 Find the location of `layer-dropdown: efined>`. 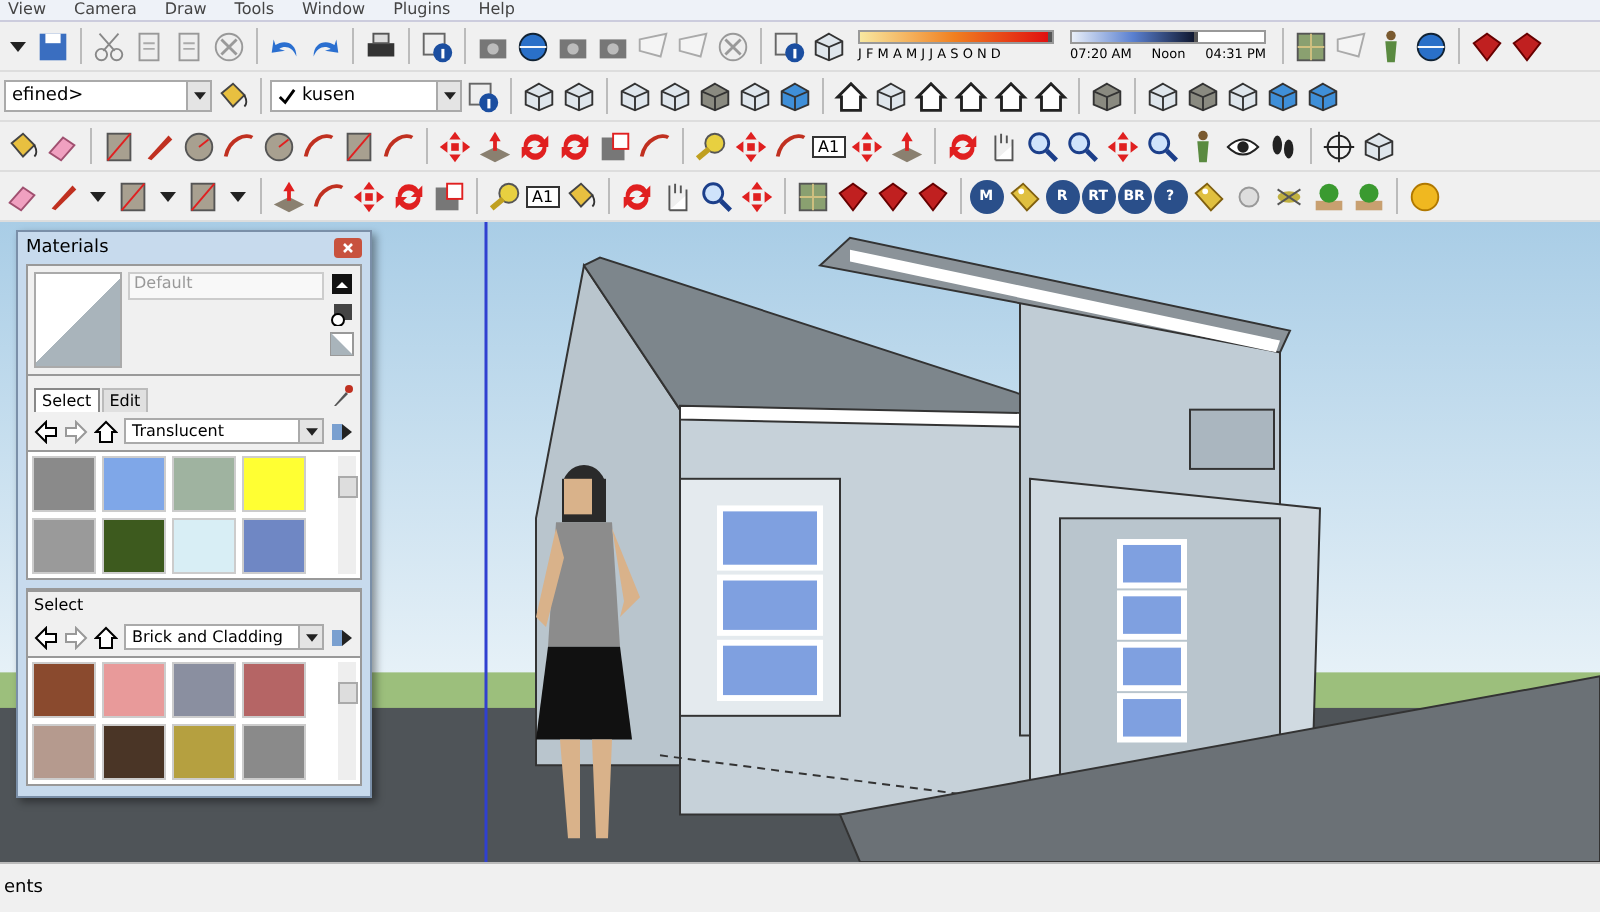

layer-dropdown: efined> is located at coordinates (108, 96).